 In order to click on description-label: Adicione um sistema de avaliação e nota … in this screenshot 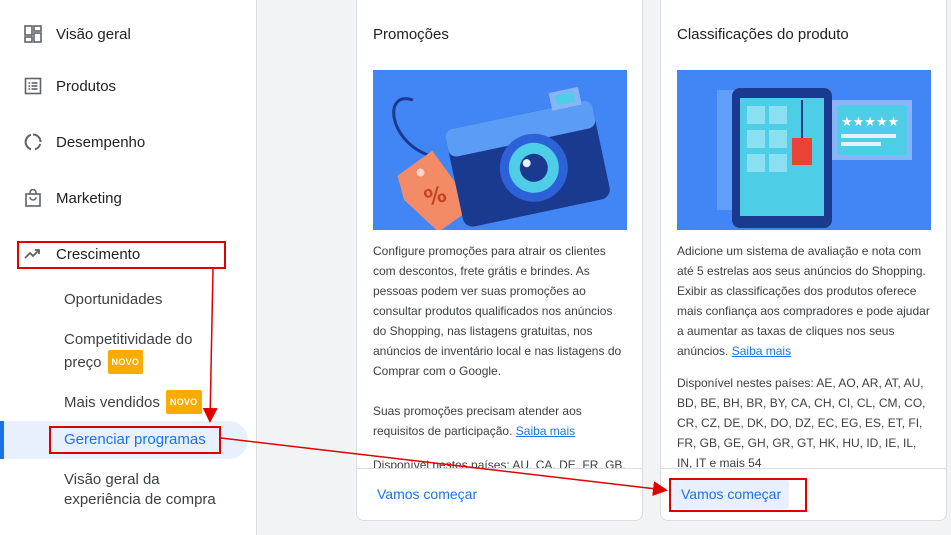, I will do `click(803, 301)`.